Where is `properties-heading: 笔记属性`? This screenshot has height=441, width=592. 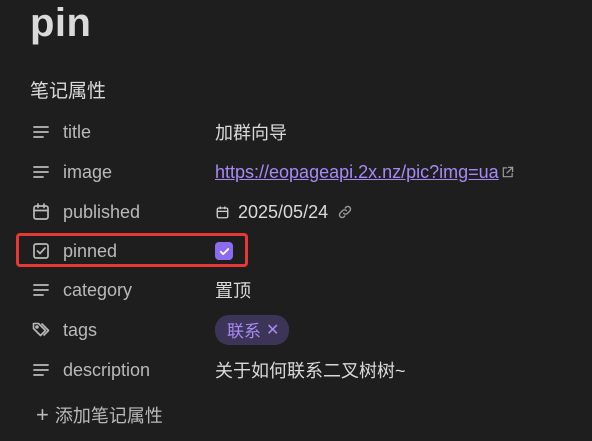 properties-heading: 笔记属性 is located at coordinates (68, 89).